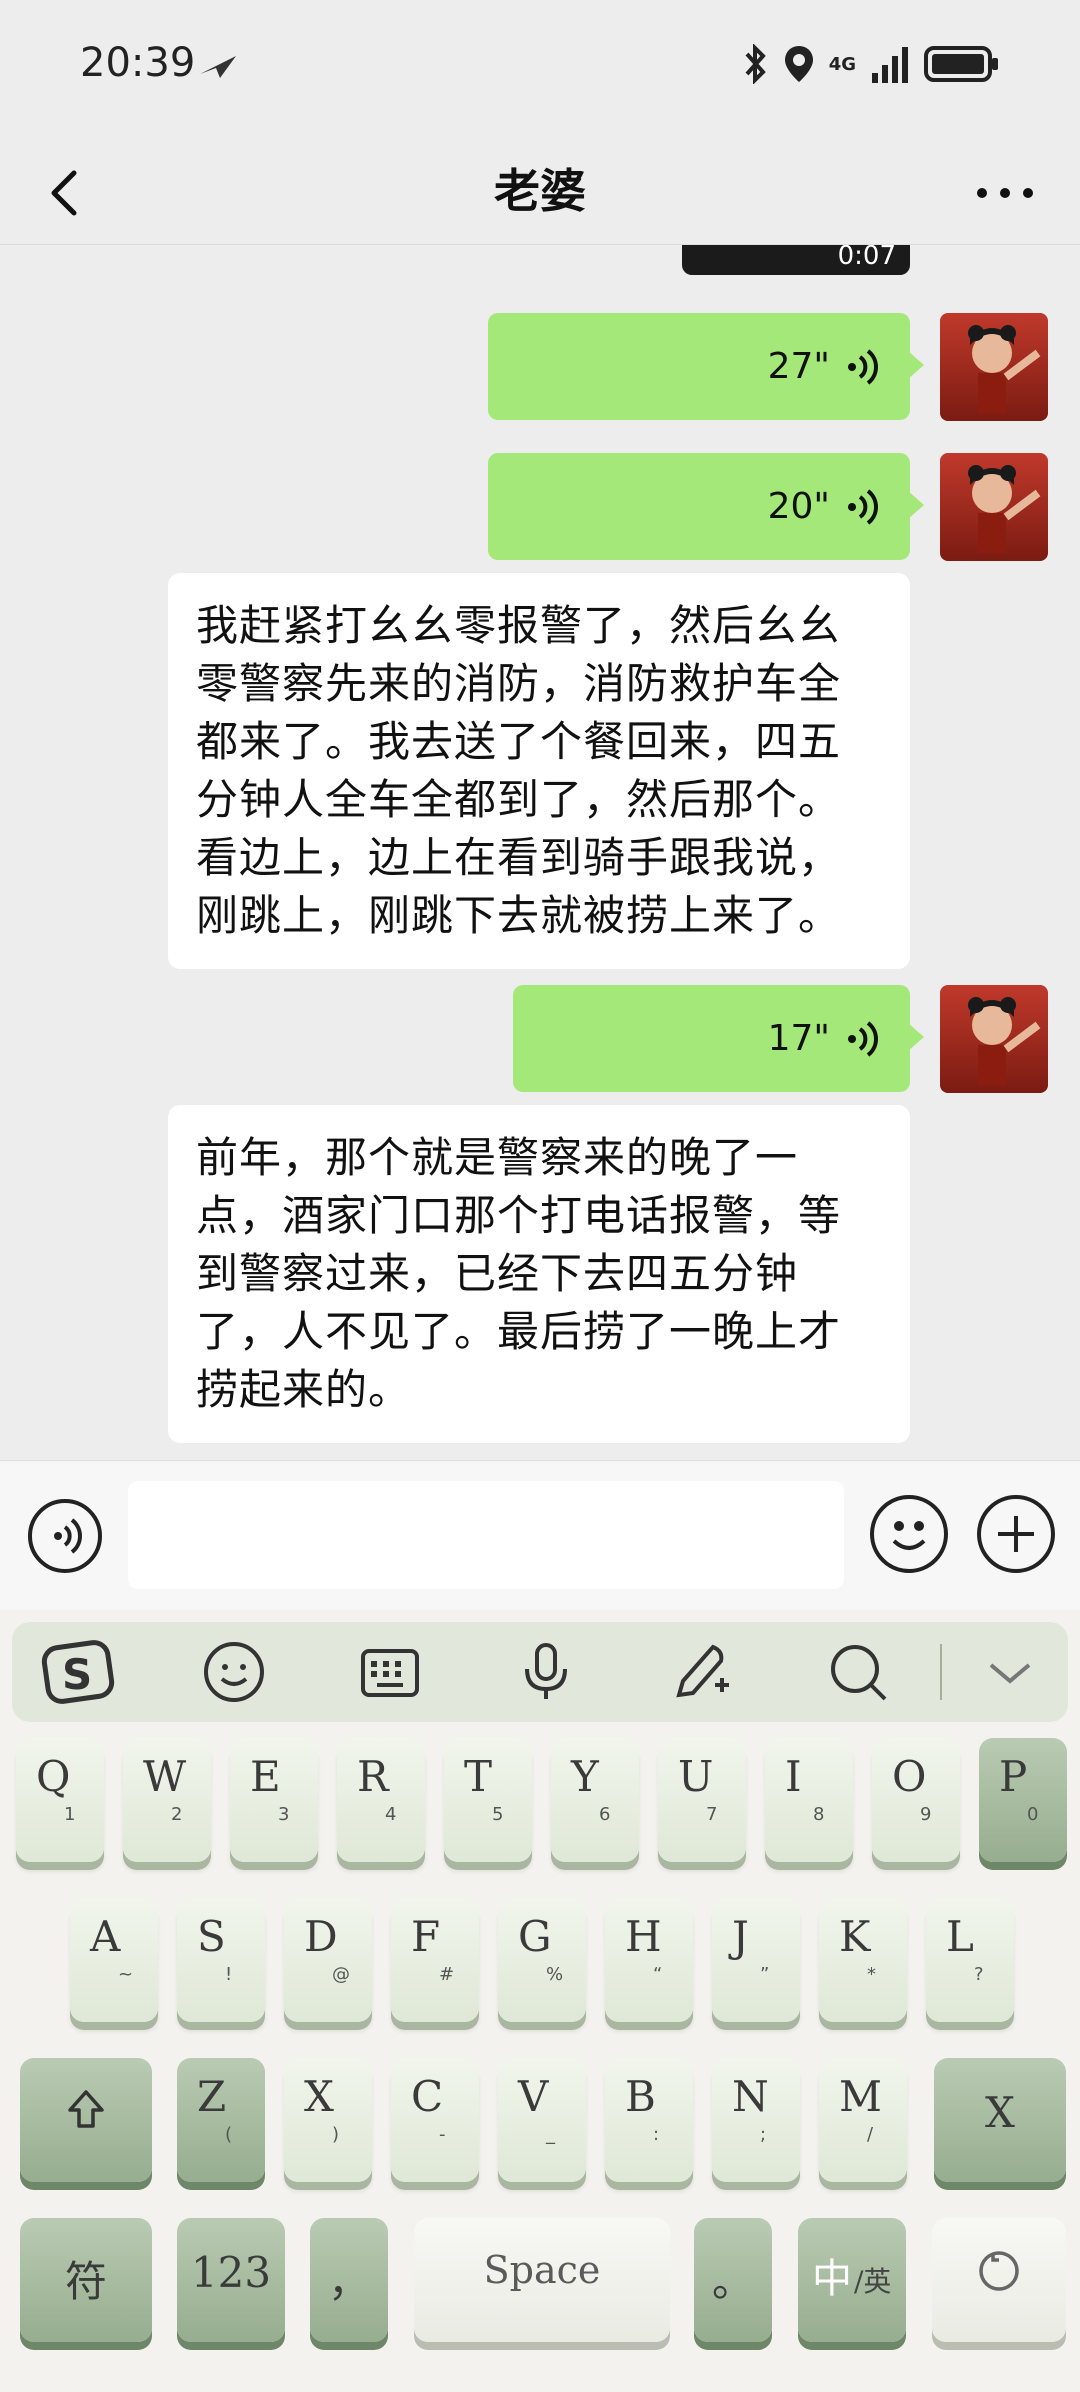 The width and height of the screenshot is (1080, 2392). I want to click on plus-icon, so click(1016, 1534).